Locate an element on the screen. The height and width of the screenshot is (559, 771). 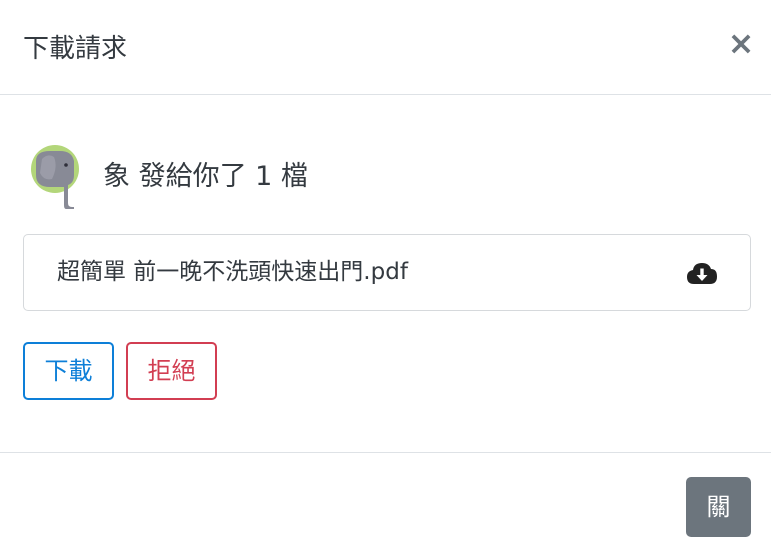
file-item: 超簡單 前一晚不洗頭快速出門.pdf is located at coordinates (387, 272).